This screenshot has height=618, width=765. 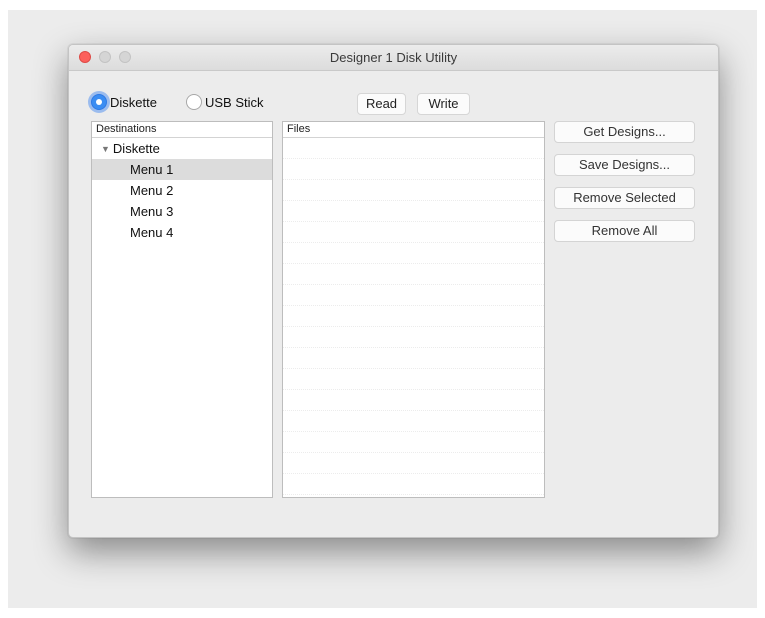 I want to click on write-button: Write, so click(x=443, y=104).